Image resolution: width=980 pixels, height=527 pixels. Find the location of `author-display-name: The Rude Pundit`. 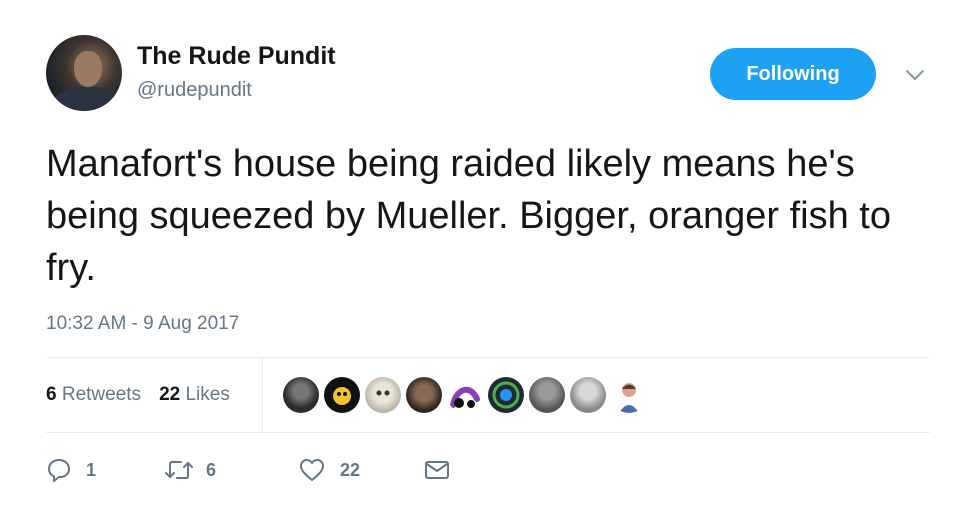

author-display-name: The Rude Pundit is located at coordinates (236, 56).